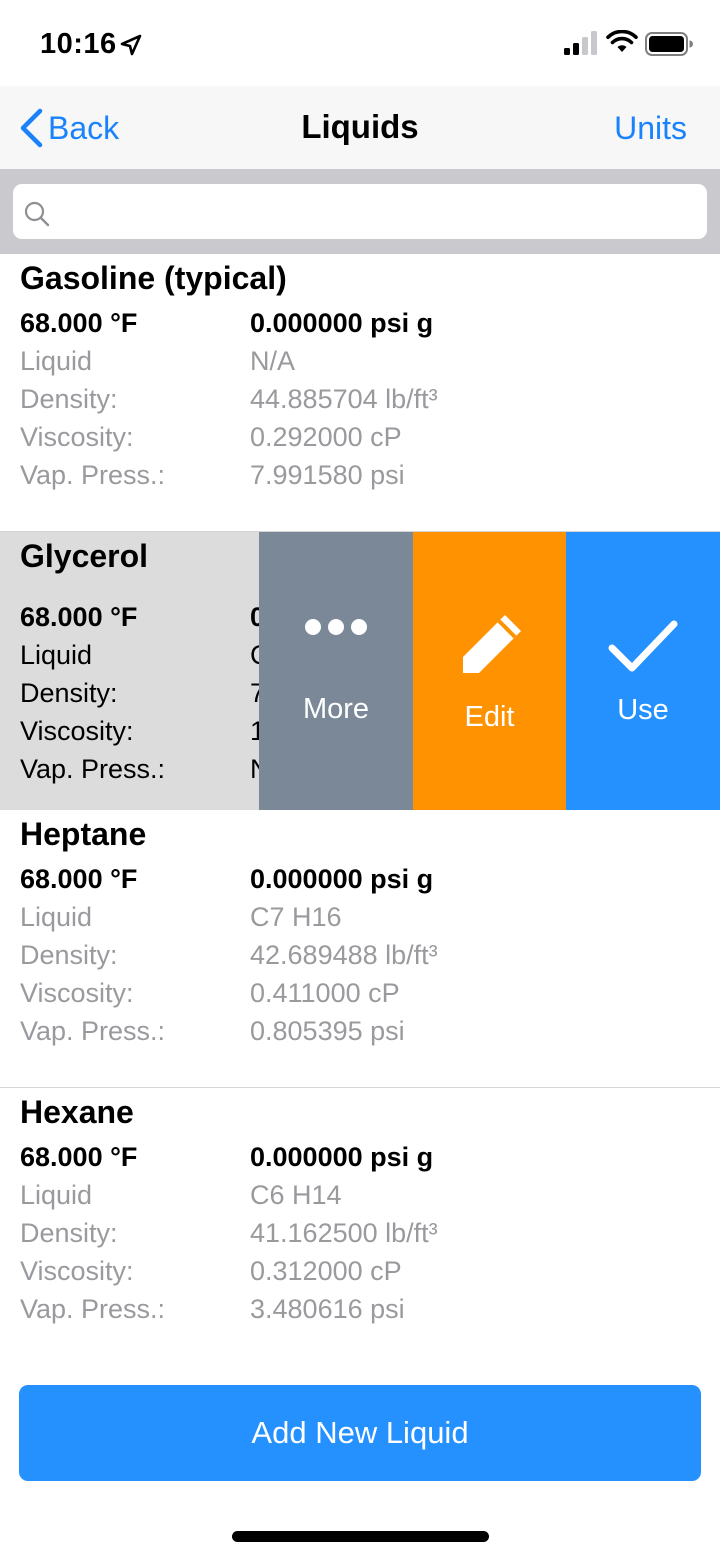 This screenshot has width=720, height=1558. I want to click on wifi-icon, so click(622, 41).